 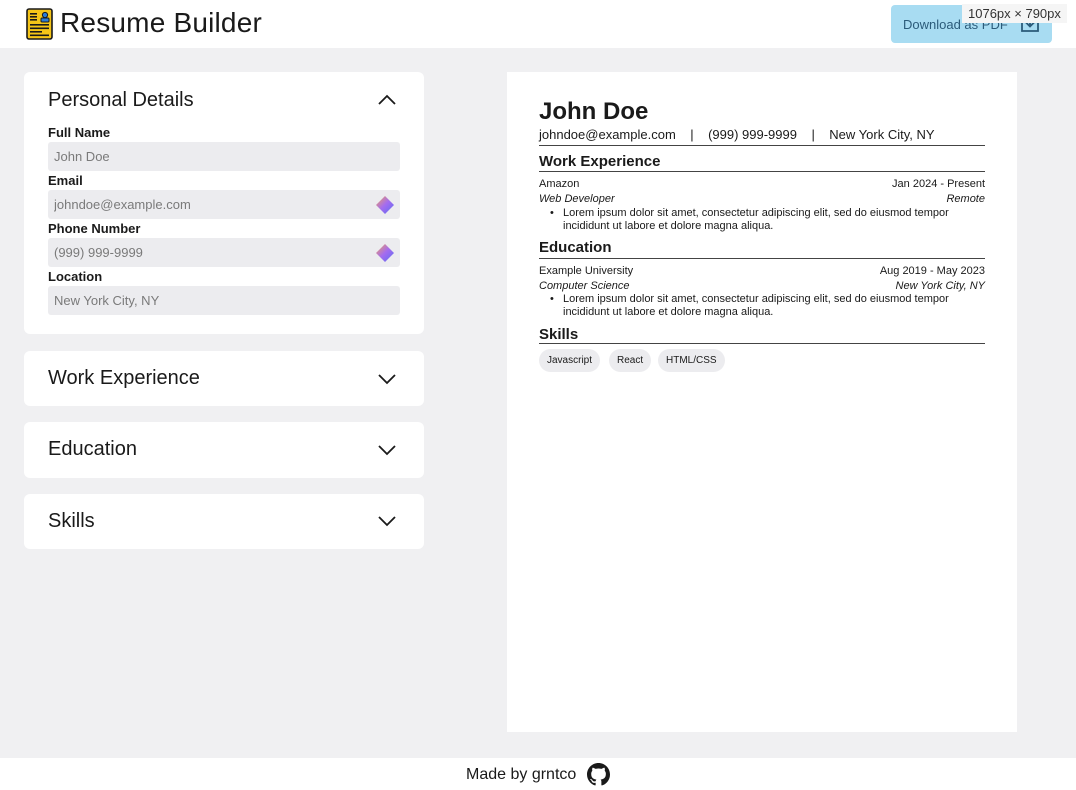 What do you see at coordinates (570, 360) in the screenshot?
I see `skill-chip: Javascript` at bounding box center [570, 360].